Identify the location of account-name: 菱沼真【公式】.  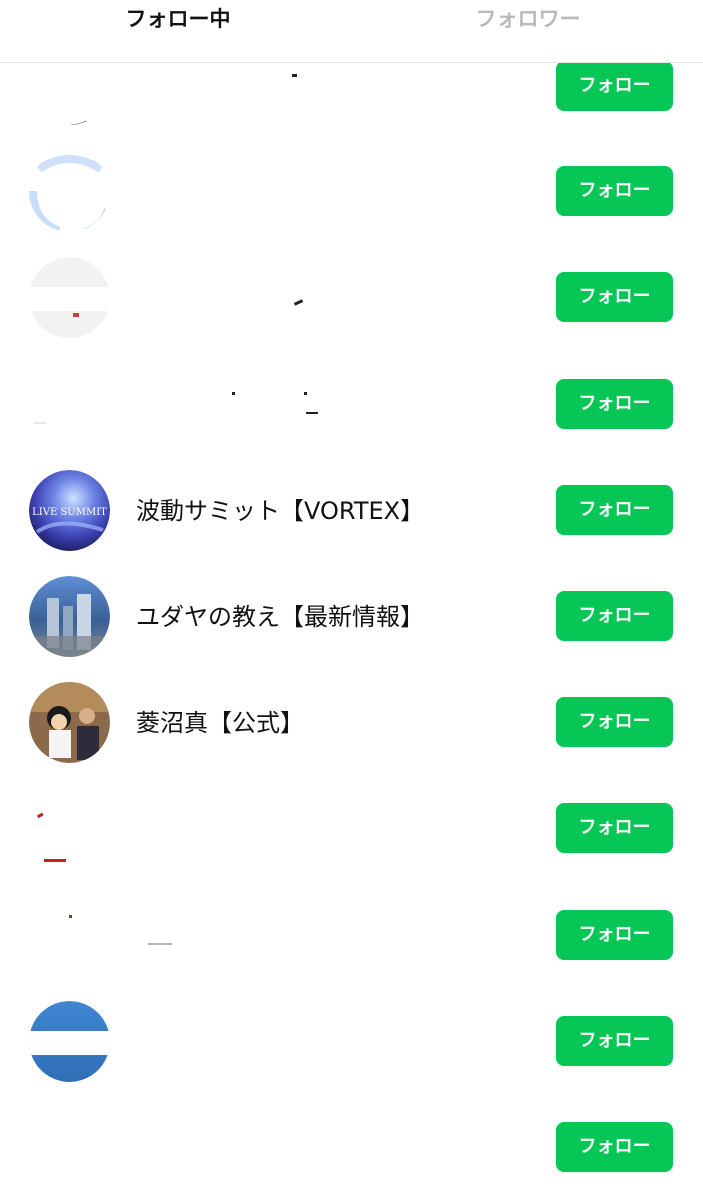
(220, 723).